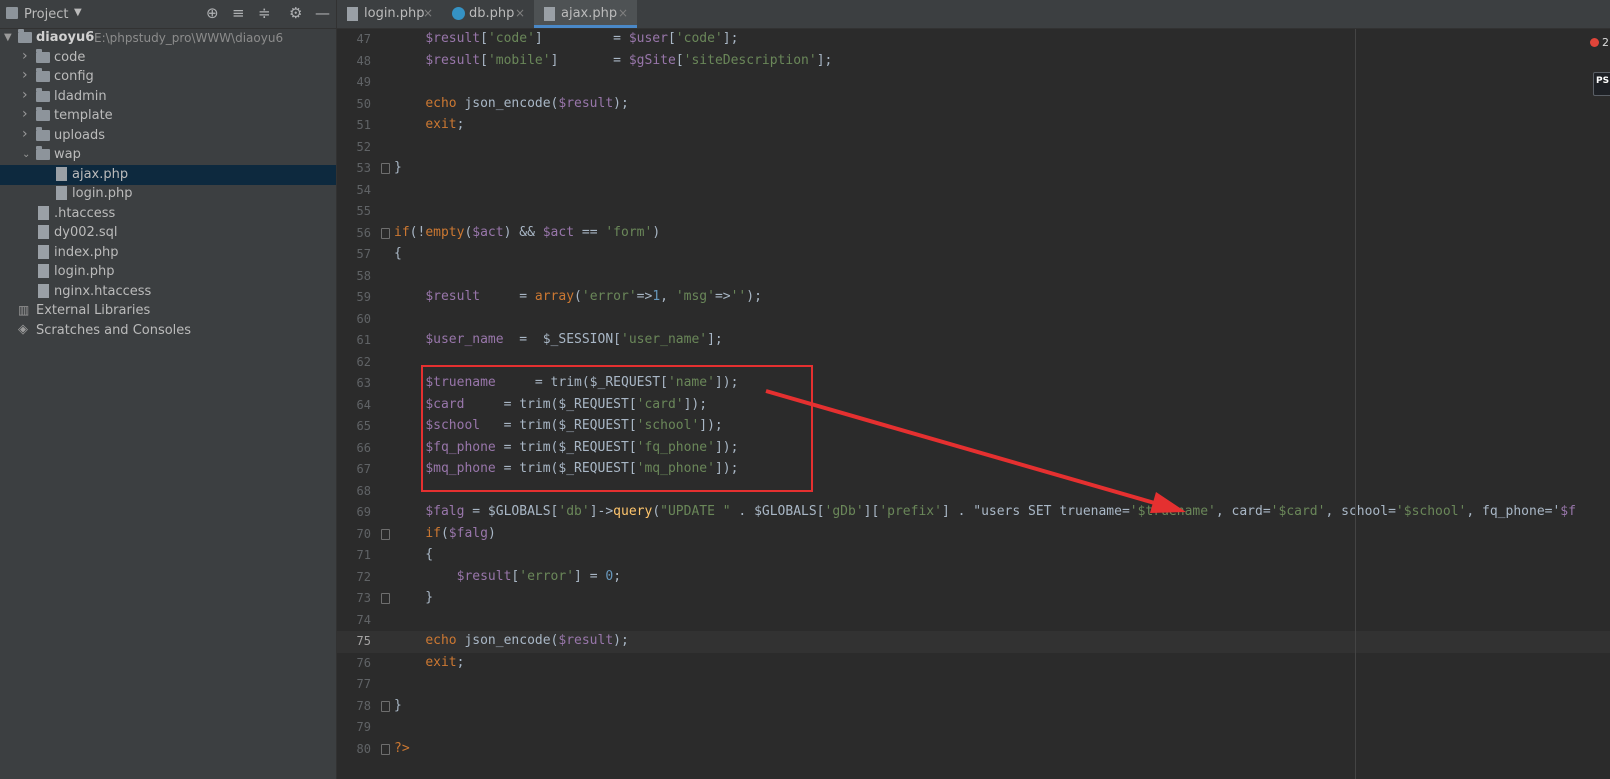 The image size is (1610, 779). I want to click on line-number: 63, so click(354, 383).